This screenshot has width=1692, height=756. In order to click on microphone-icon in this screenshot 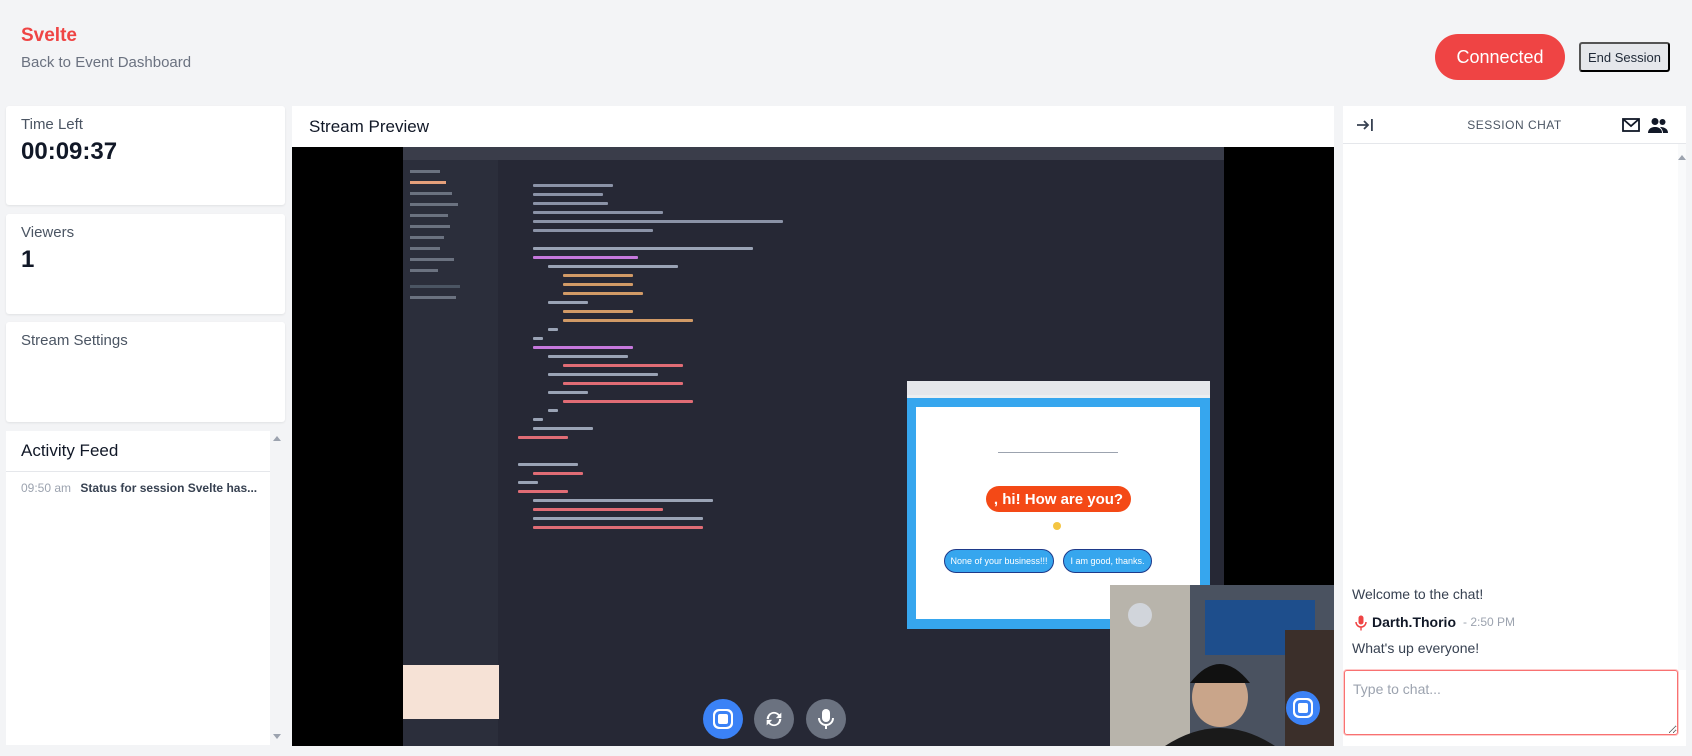, I will do `click(826, 719)`.